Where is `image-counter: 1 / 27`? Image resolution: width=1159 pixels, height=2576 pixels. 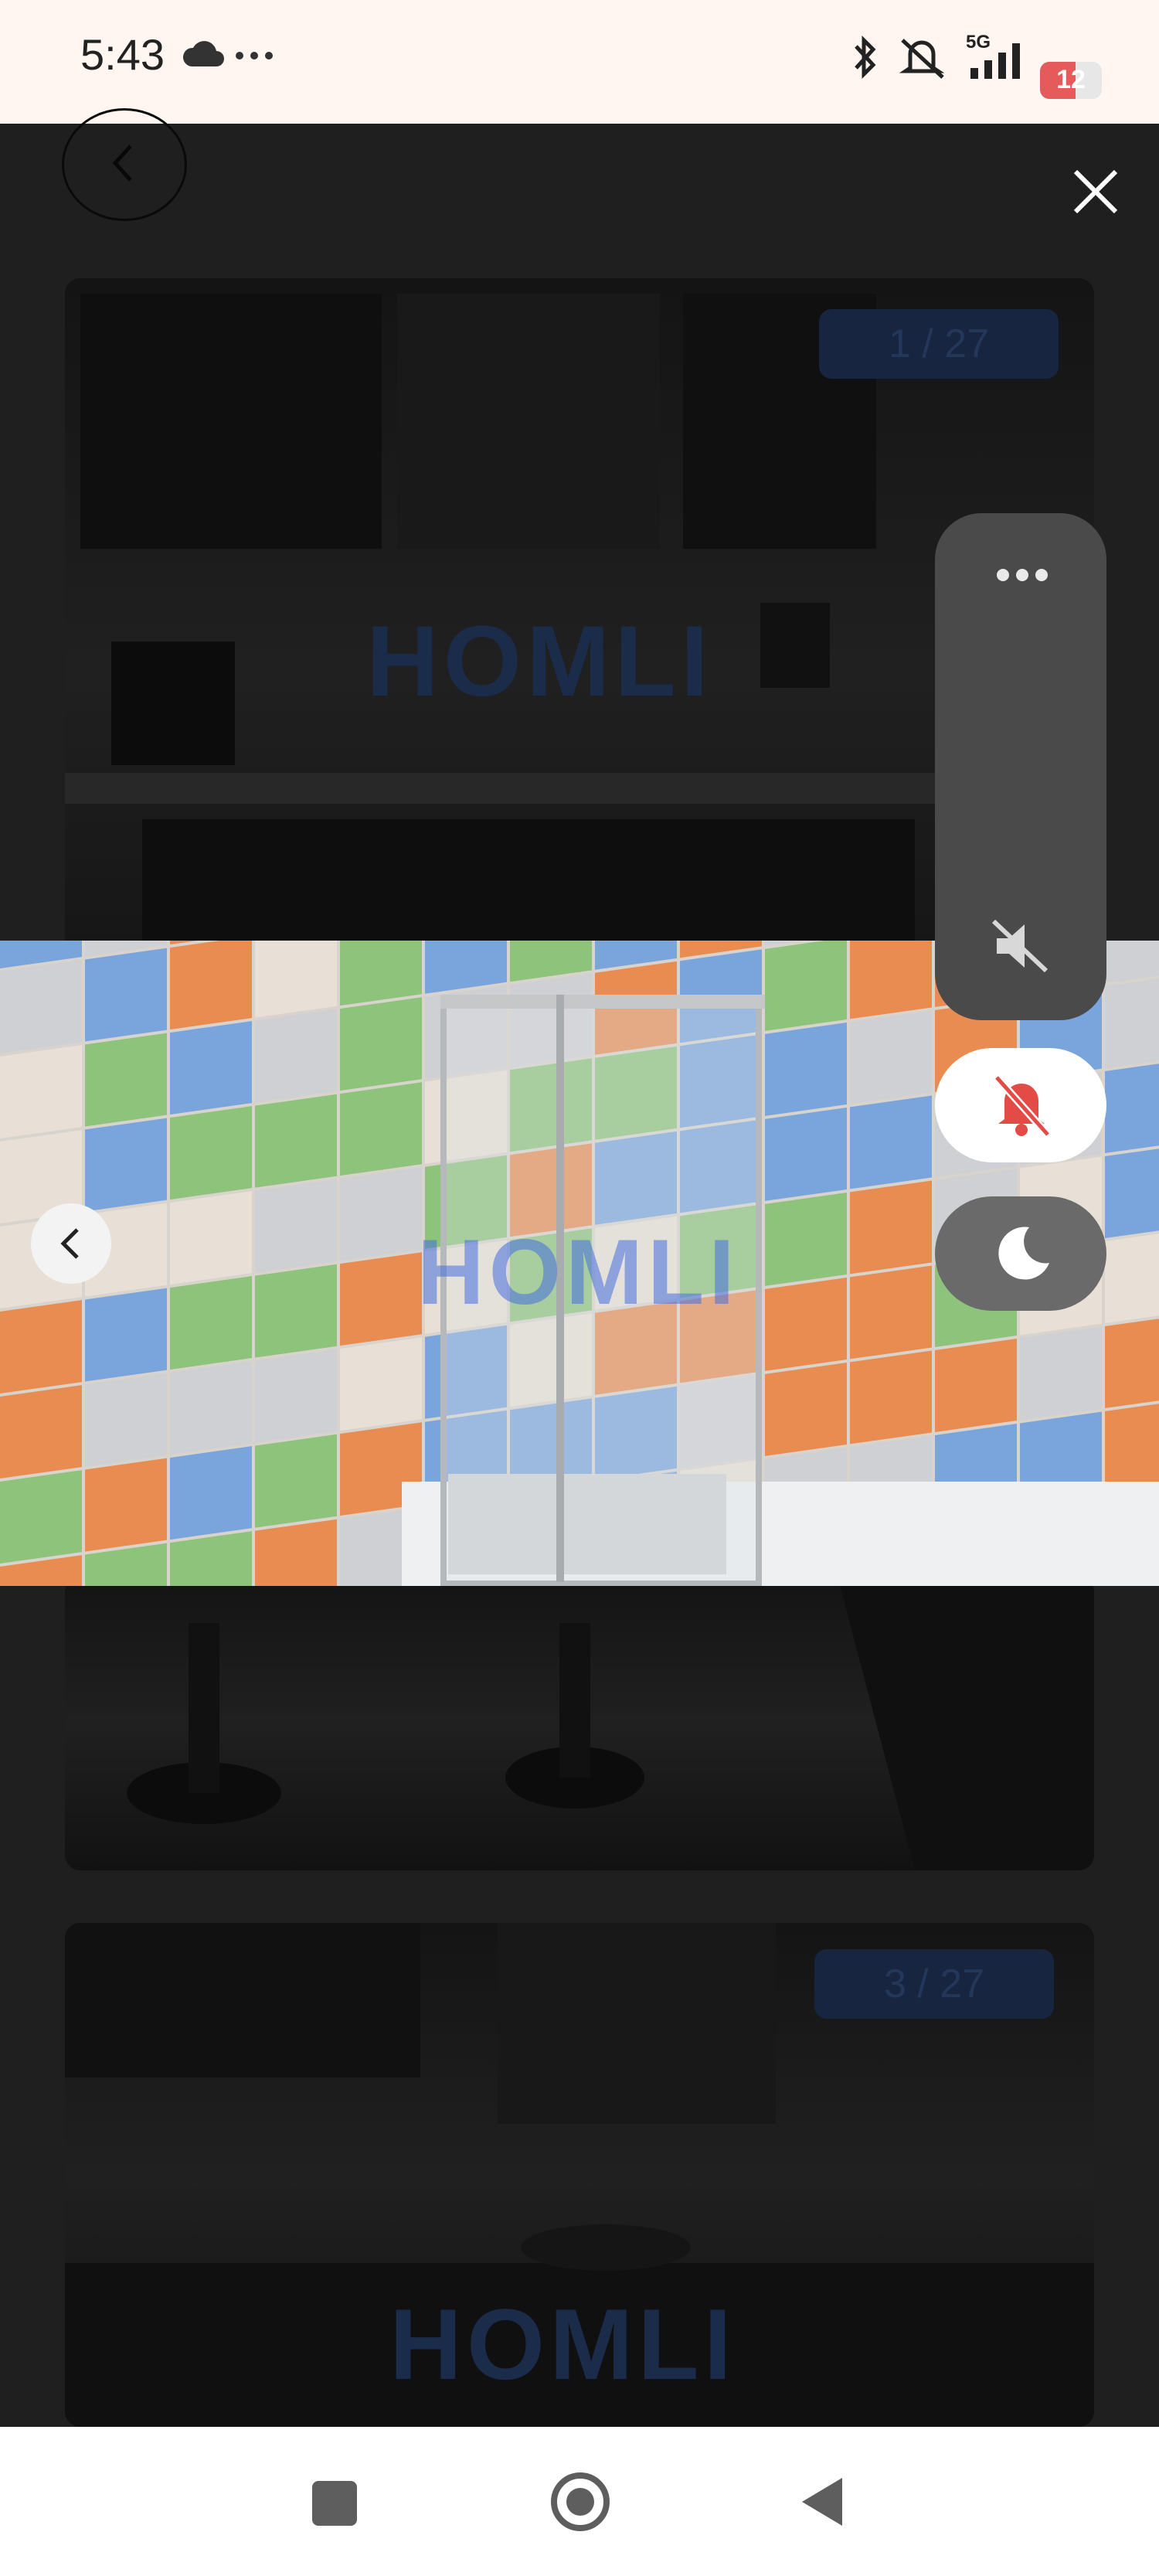 image-counter: 1 / 27 is located at coordinates (939, 344).